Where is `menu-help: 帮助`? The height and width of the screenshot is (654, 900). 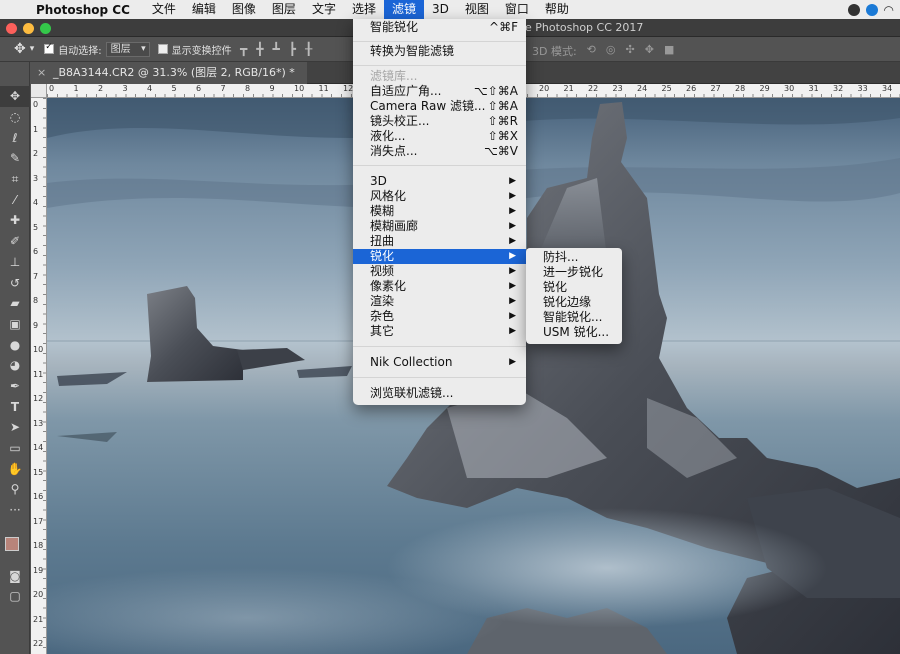 menu-help: 帮助 is located at coordinates (557, 9).